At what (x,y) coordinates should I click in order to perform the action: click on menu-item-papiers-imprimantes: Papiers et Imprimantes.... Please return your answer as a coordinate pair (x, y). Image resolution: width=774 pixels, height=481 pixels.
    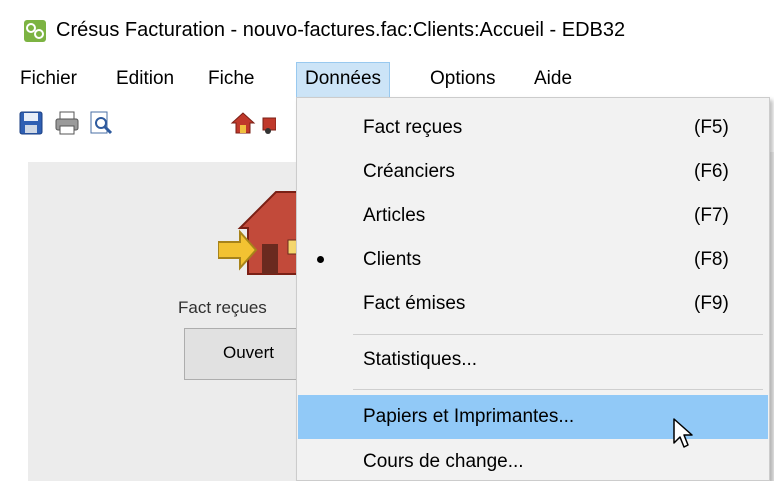
    Looking at the image, I should click on (533, 417).